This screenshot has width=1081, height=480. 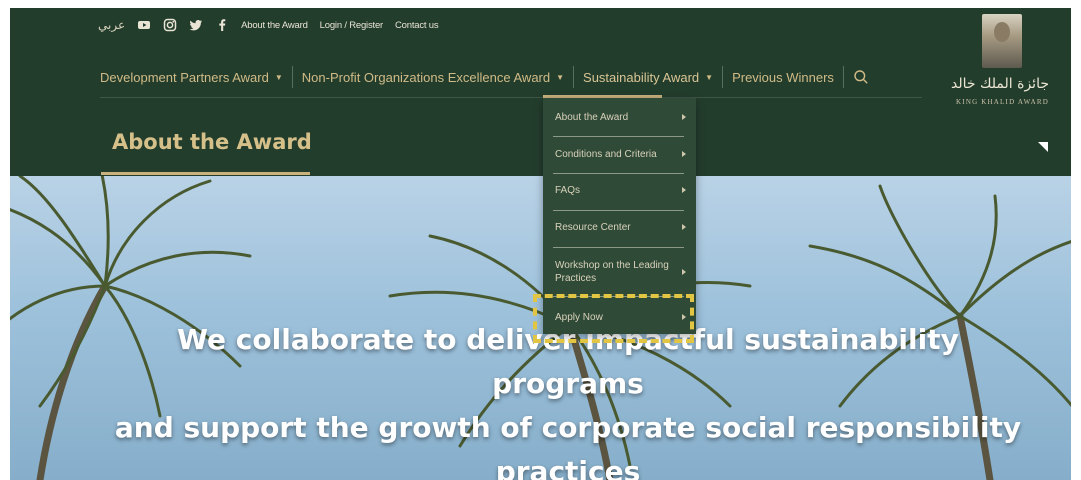 What do you see at coordinates (184, 77) in the screenshot?
I see `nav-item-label: Development Partners Award` at bounding box center [184, 77].